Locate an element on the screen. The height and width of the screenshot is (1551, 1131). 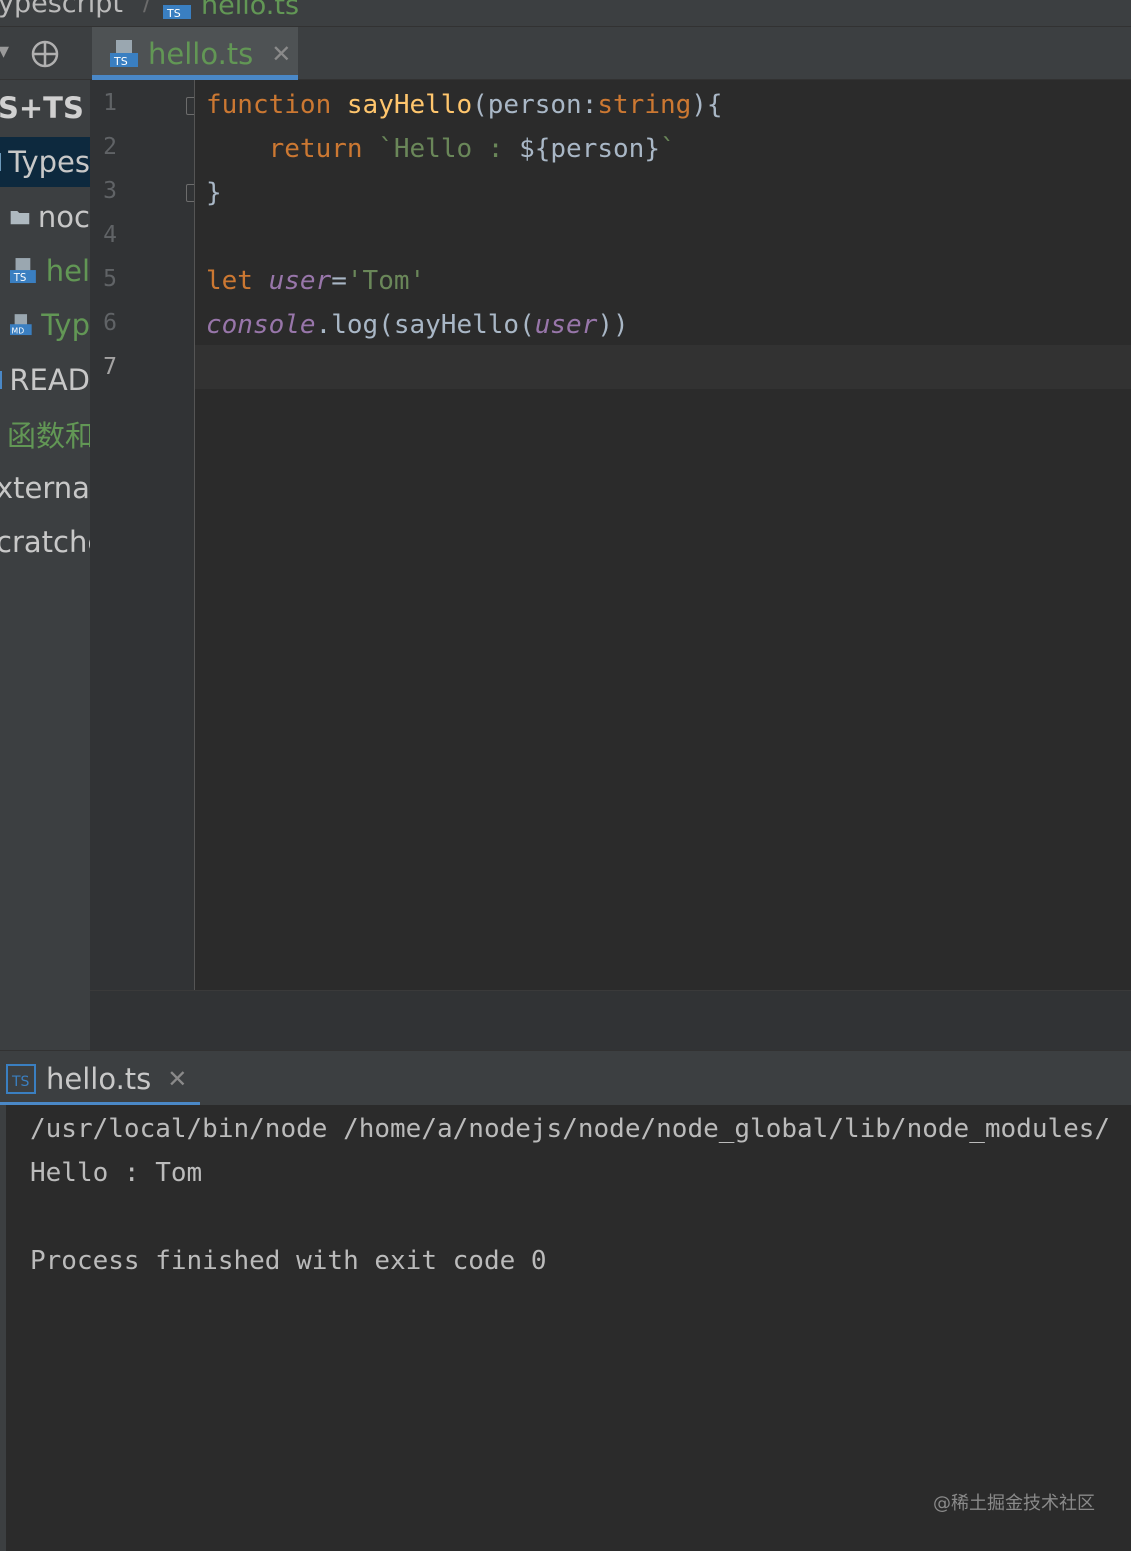
locate-file-icon is located at coordinates (45, 54).